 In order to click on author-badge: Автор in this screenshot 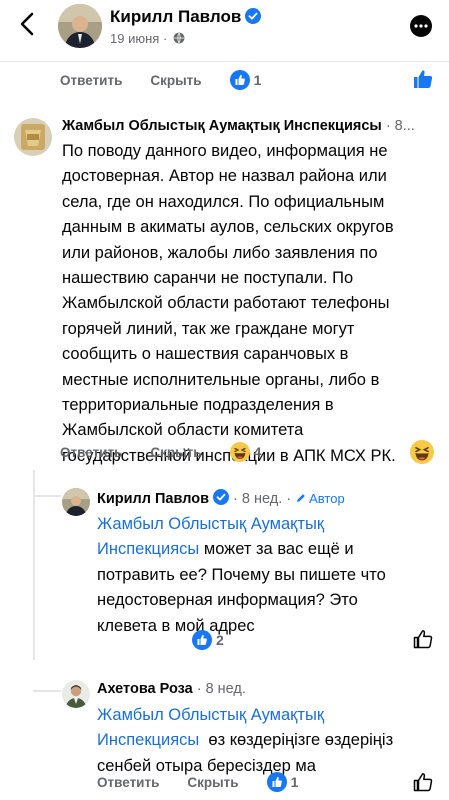, I will do `click(320, 498)`.